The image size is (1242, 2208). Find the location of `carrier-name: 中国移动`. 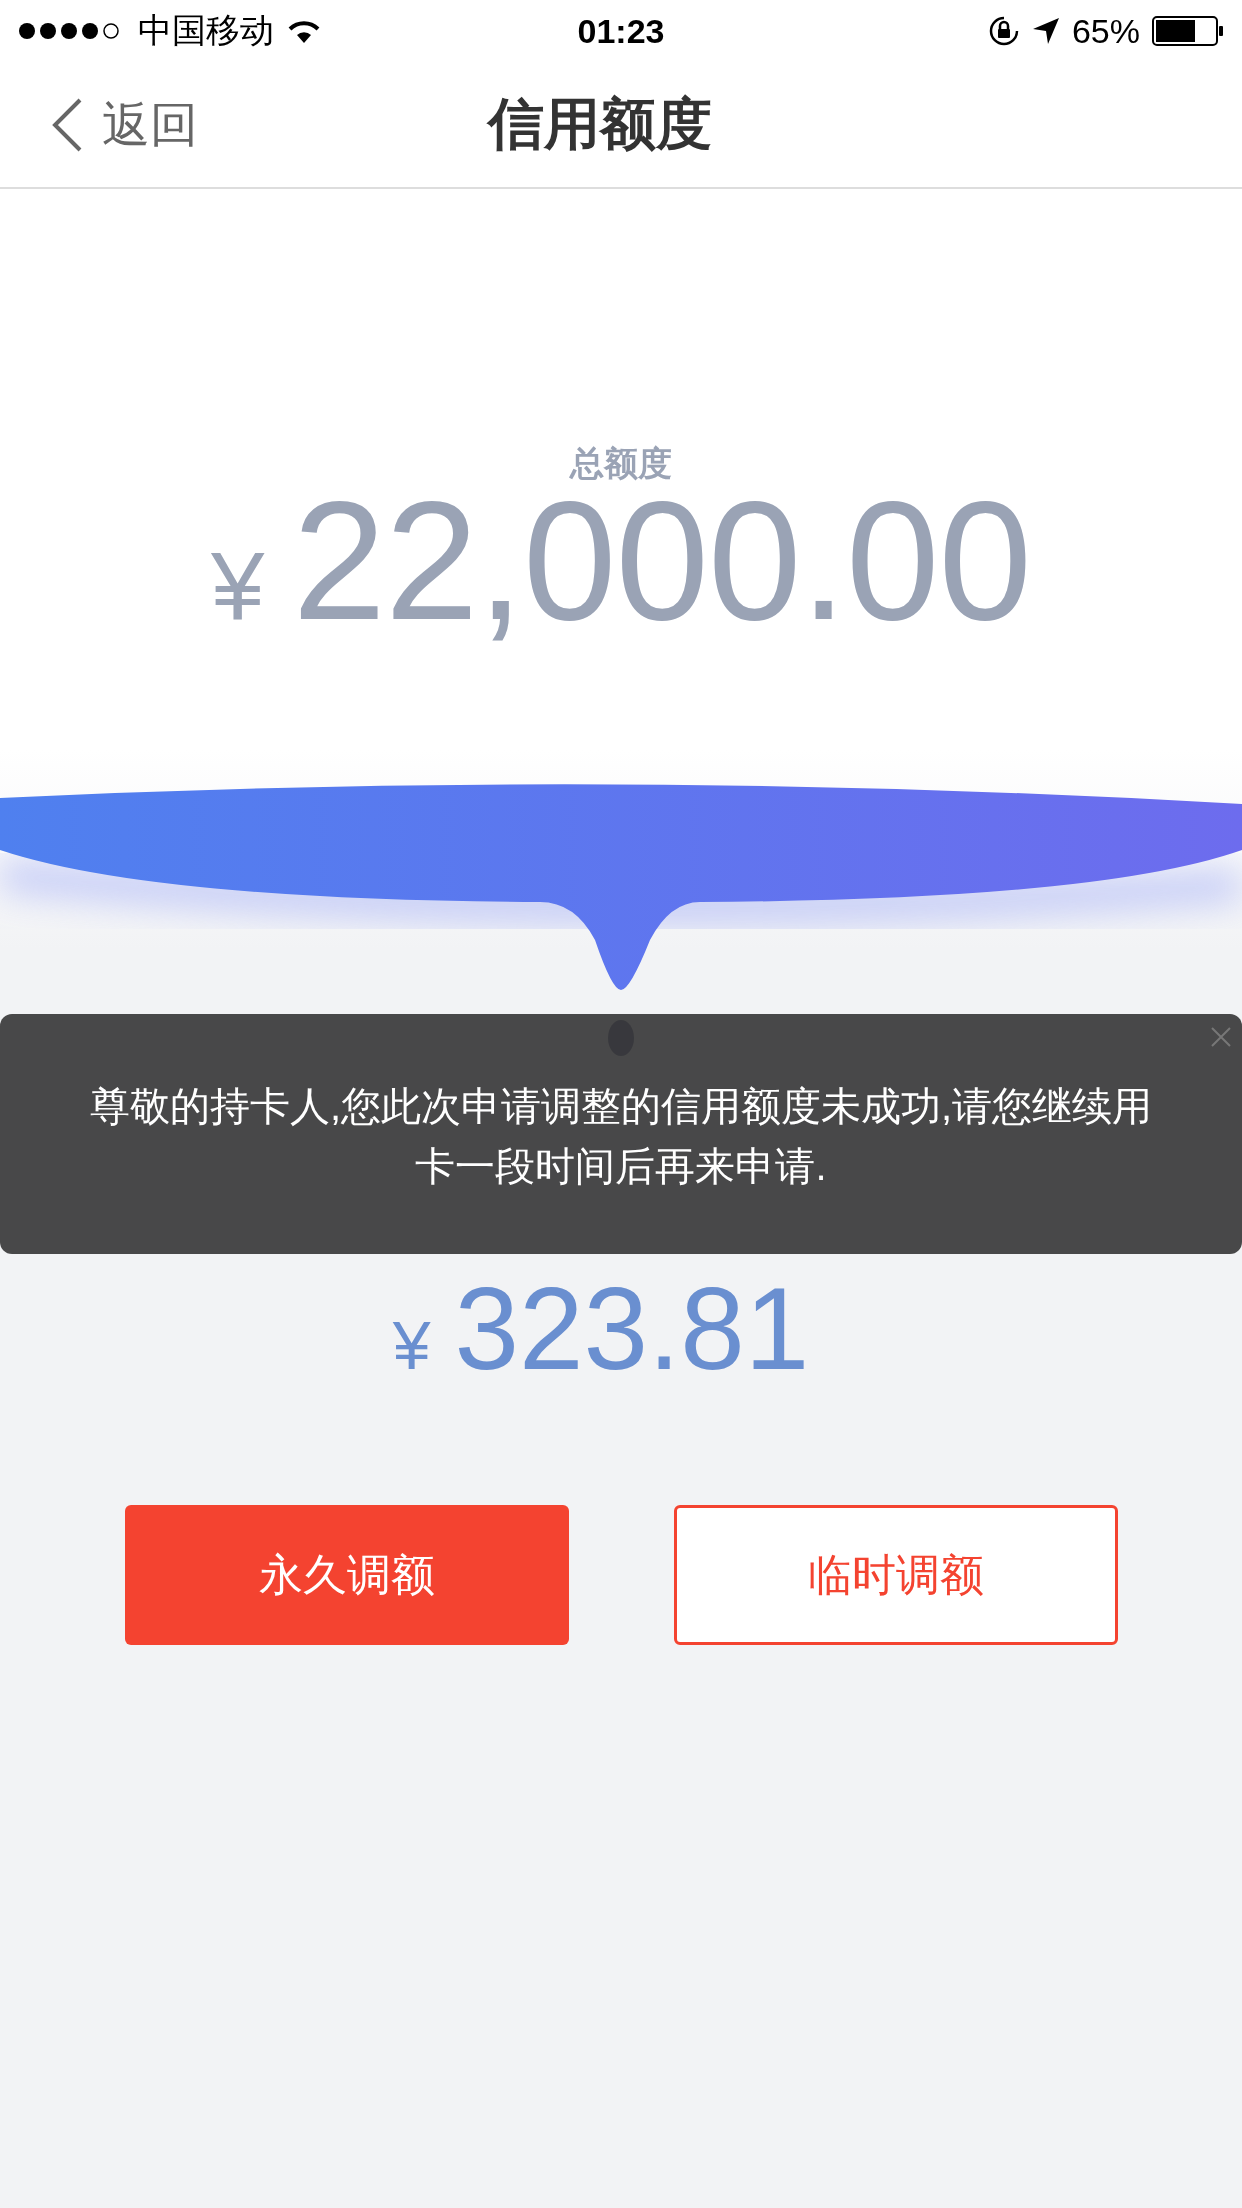

carrier-name: 中国移动 is located at coordinates (206, 30).